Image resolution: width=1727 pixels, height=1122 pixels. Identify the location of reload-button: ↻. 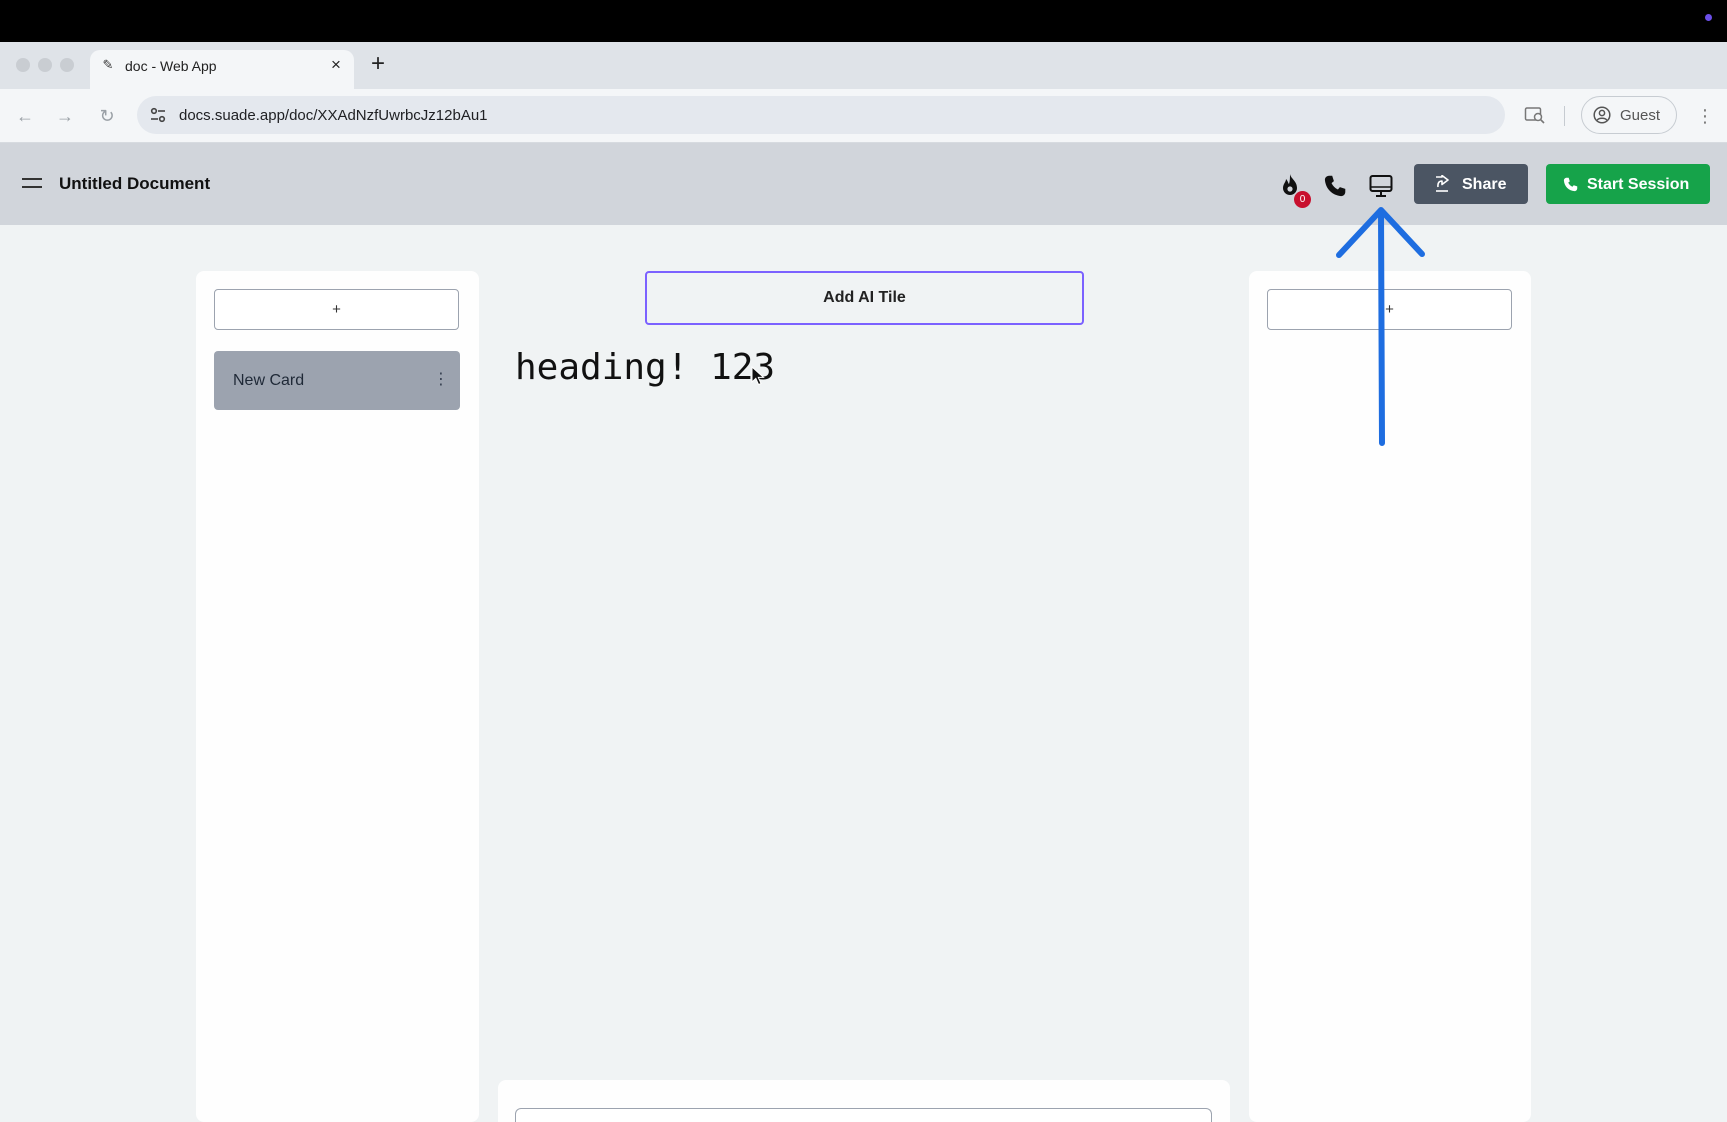
(107, 116).